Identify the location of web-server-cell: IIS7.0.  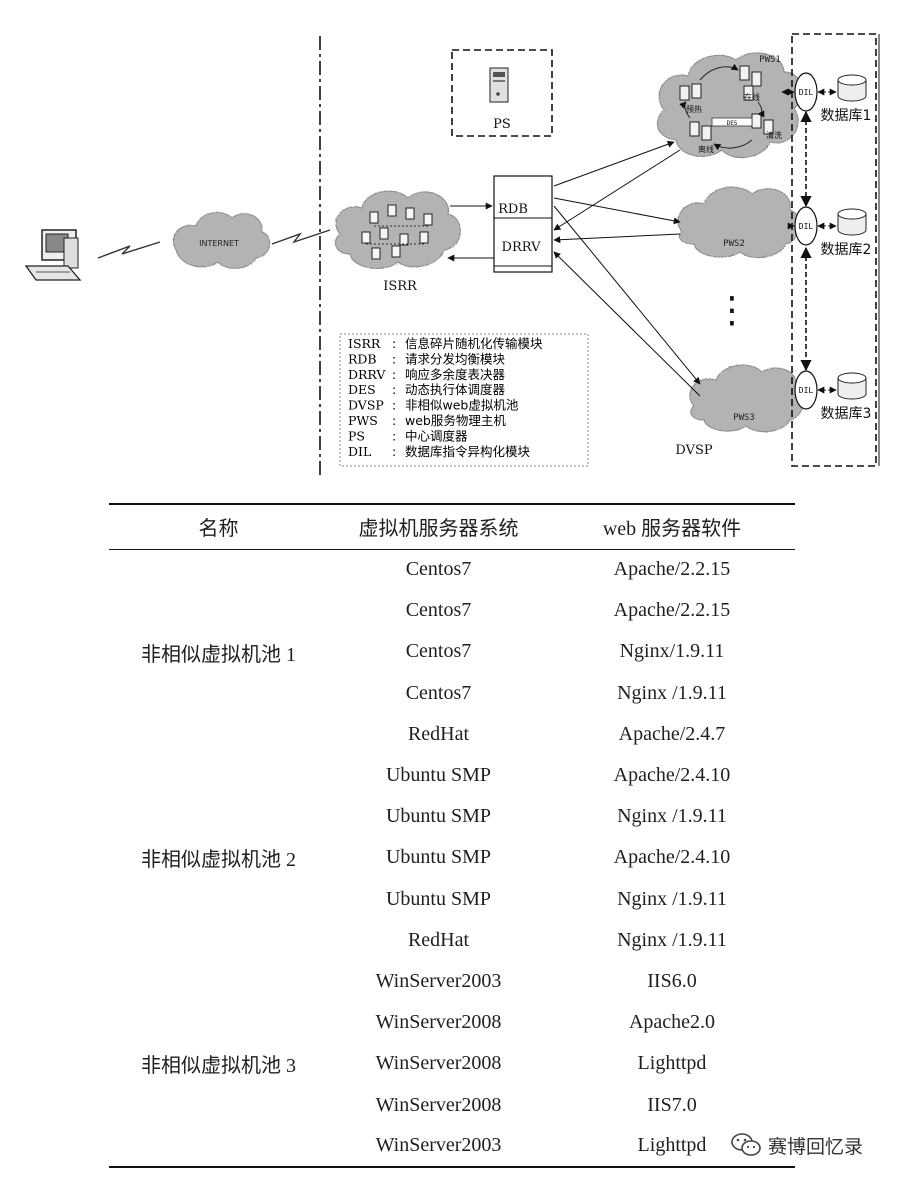
(672, 1104).